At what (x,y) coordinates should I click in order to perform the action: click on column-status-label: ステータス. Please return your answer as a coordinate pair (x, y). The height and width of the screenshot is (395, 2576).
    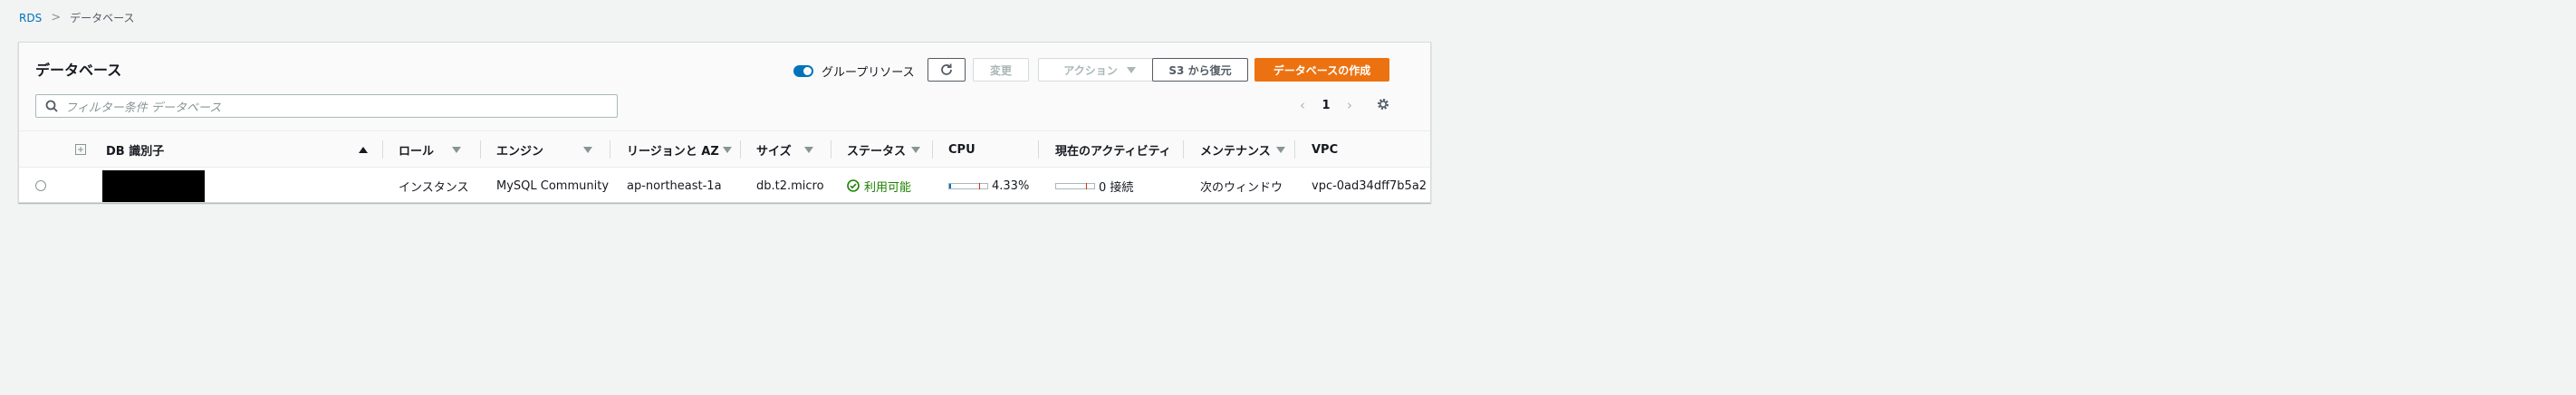
    Looking at the image, I should click on (877, 152).